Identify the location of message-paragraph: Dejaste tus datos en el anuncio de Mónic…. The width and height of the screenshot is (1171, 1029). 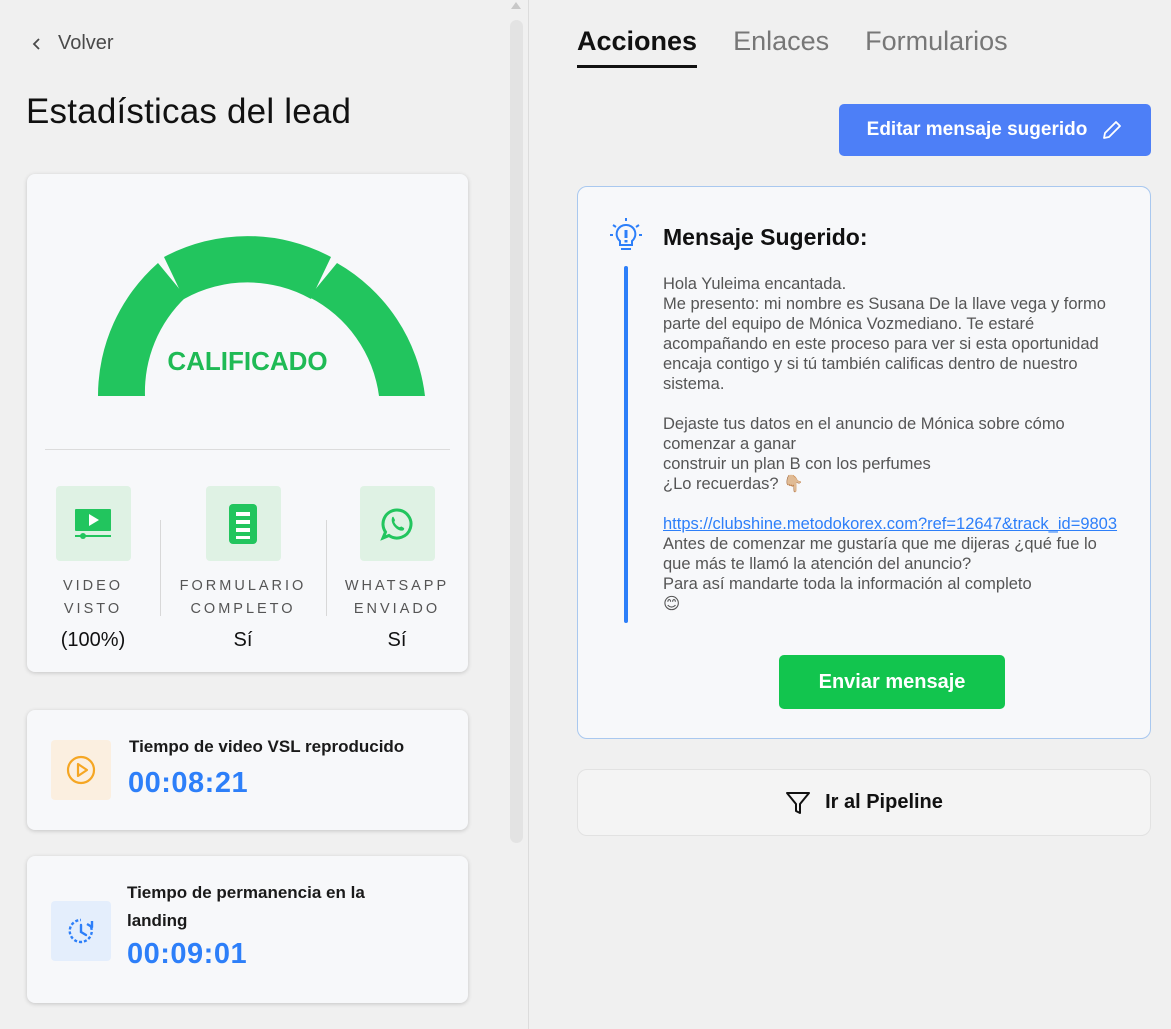
(864, 434).